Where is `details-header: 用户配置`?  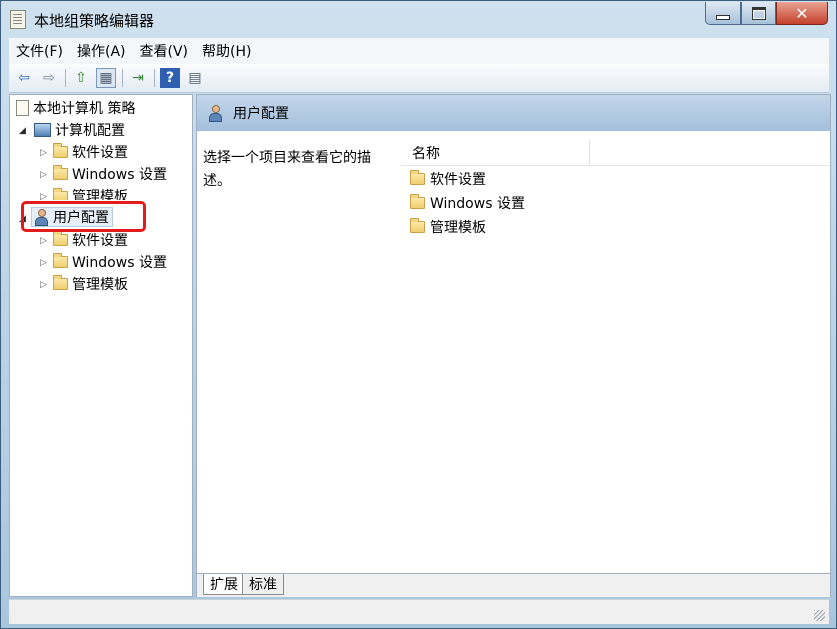
details-header: 用户配置 is located at coordinates (513, 113).